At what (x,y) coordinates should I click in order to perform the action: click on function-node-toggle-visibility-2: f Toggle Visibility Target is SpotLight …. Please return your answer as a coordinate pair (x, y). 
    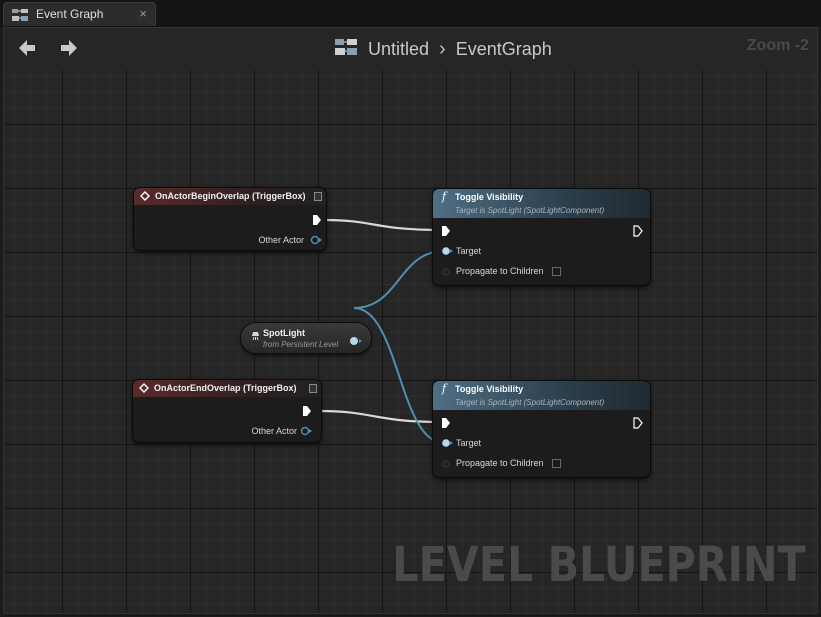
    Looking at the image, I should click on (541, 429).